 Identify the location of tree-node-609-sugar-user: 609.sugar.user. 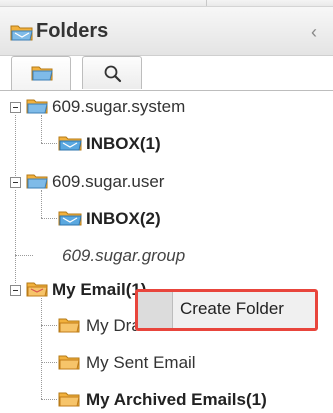
(108, 182).